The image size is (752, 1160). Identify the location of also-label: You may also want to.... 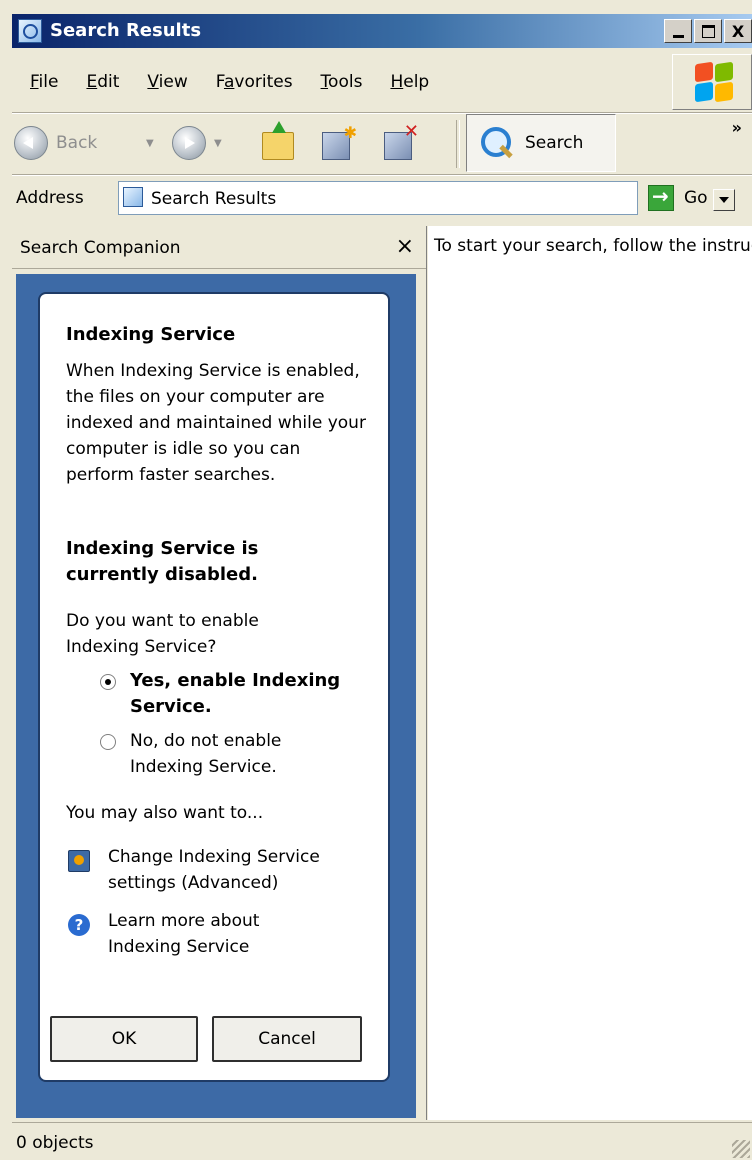
(165, 813).